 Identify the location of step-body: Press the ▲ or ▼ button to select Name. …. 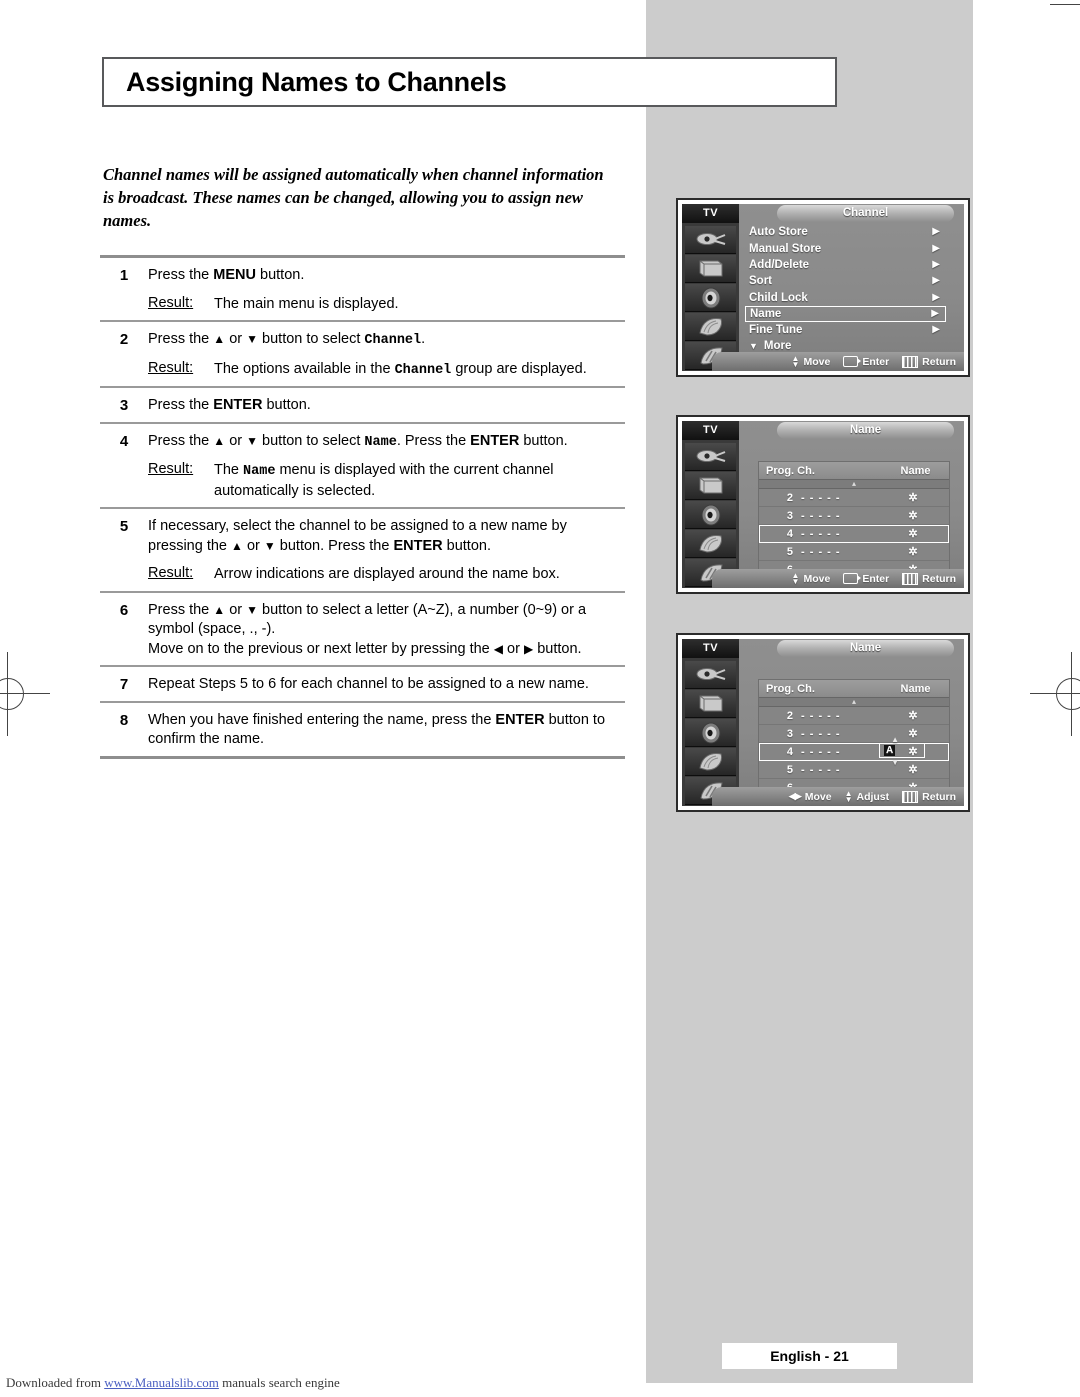
(386, 467).